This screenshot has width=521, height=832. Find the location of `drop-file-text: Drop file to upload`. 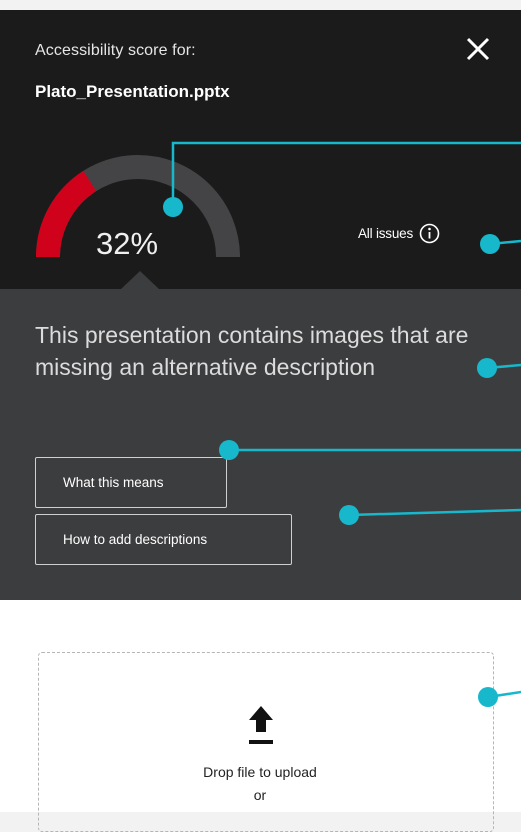

drop-file-text: Drop file to upload is located at coordinates (260, 772).